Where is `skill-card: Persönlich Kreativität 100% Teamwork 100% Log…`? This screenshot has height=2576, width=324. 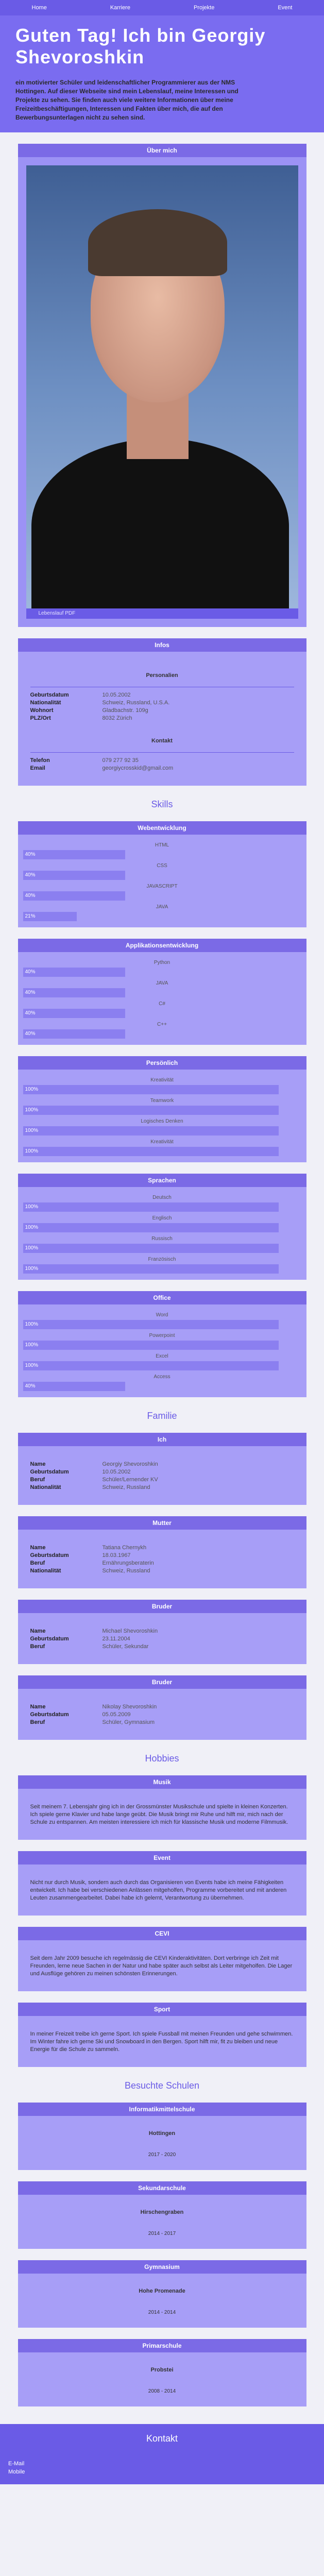
skill-card: Persönlich Kreativität 100% Teamwork 100% Log… is located at coordinates (162, 1109).